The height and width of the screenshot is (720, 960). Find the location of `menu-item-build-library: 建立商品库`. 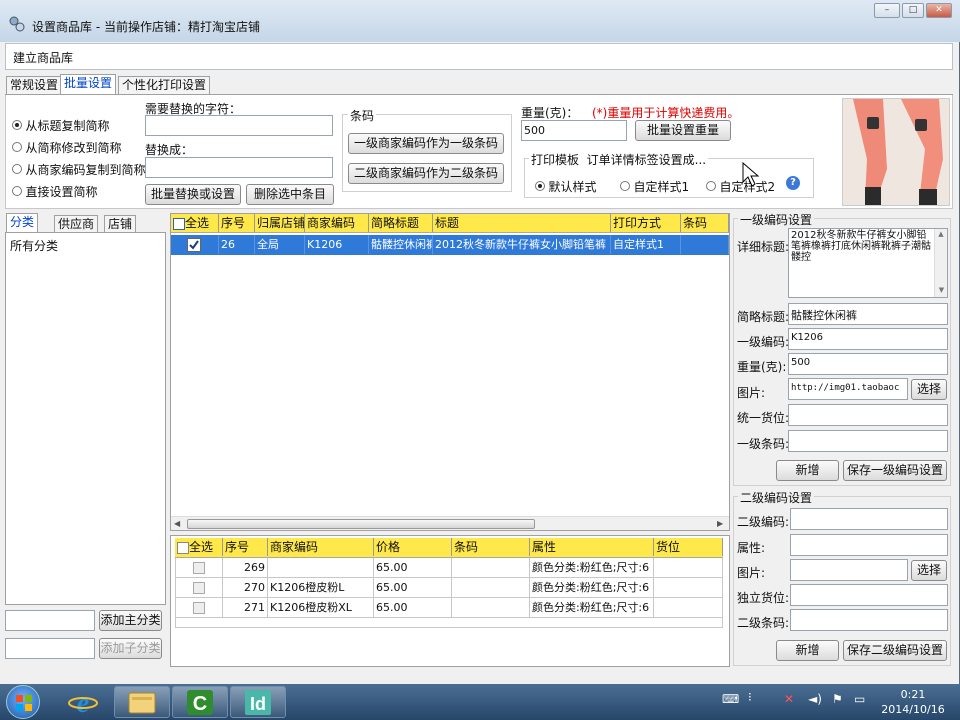

menu-item-build-library: 建立商品库 is located at coordinates (43, 57).